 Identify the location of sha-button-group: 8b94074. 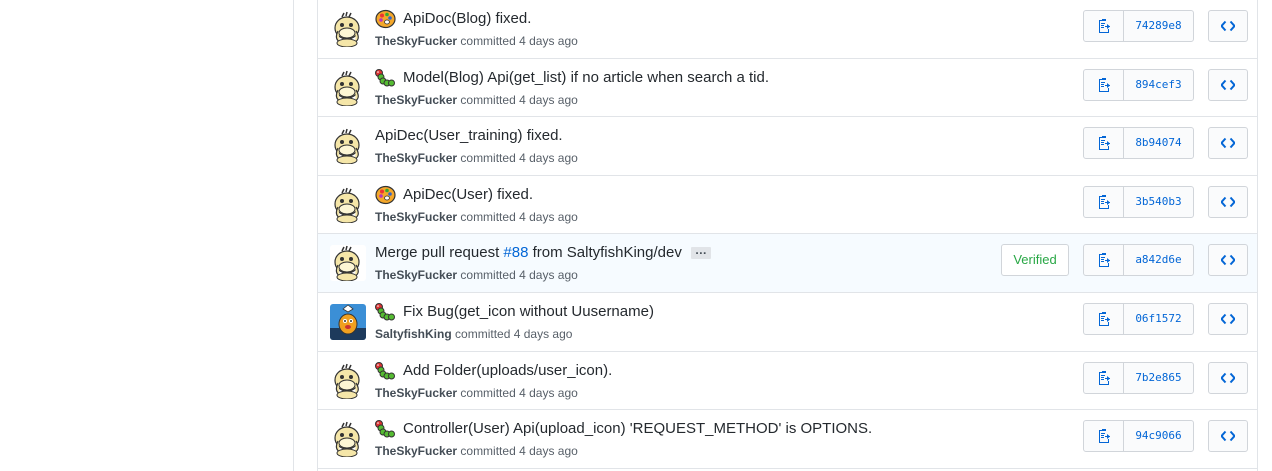
(1138, 143).